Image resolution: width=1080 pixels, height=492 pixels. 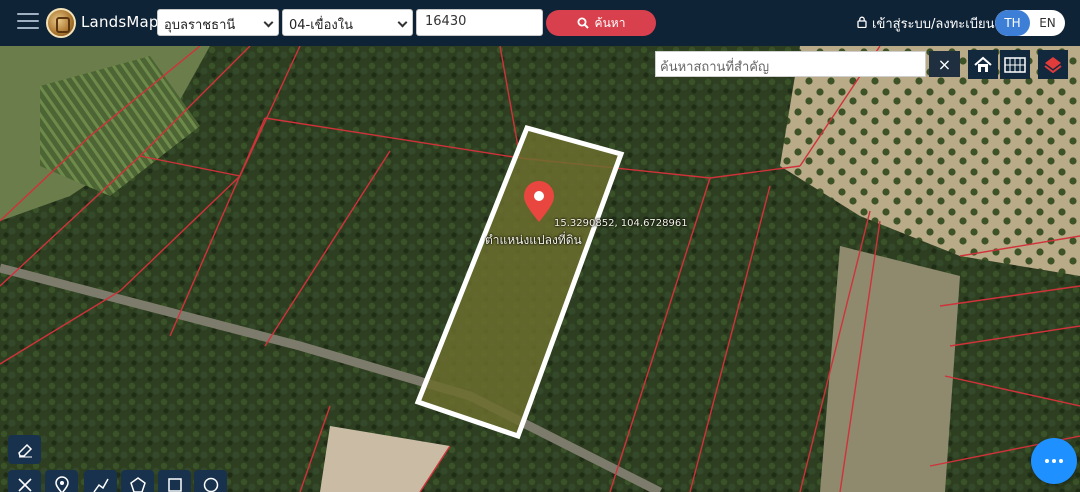 I want to click on province-select: อุบลราชธานี, so click(x=218, y=22).